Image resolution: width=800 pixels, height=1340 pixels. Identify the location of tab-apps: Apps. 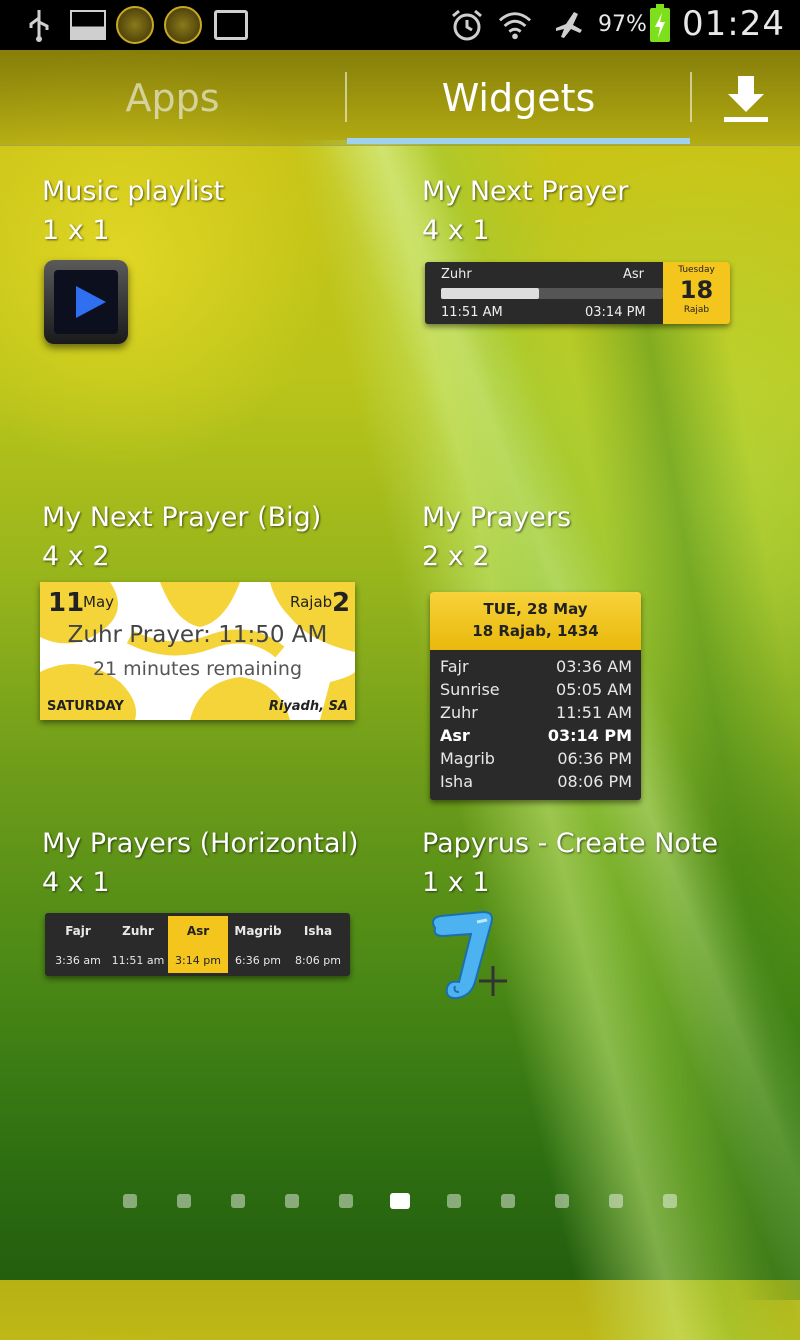
(172, 97).